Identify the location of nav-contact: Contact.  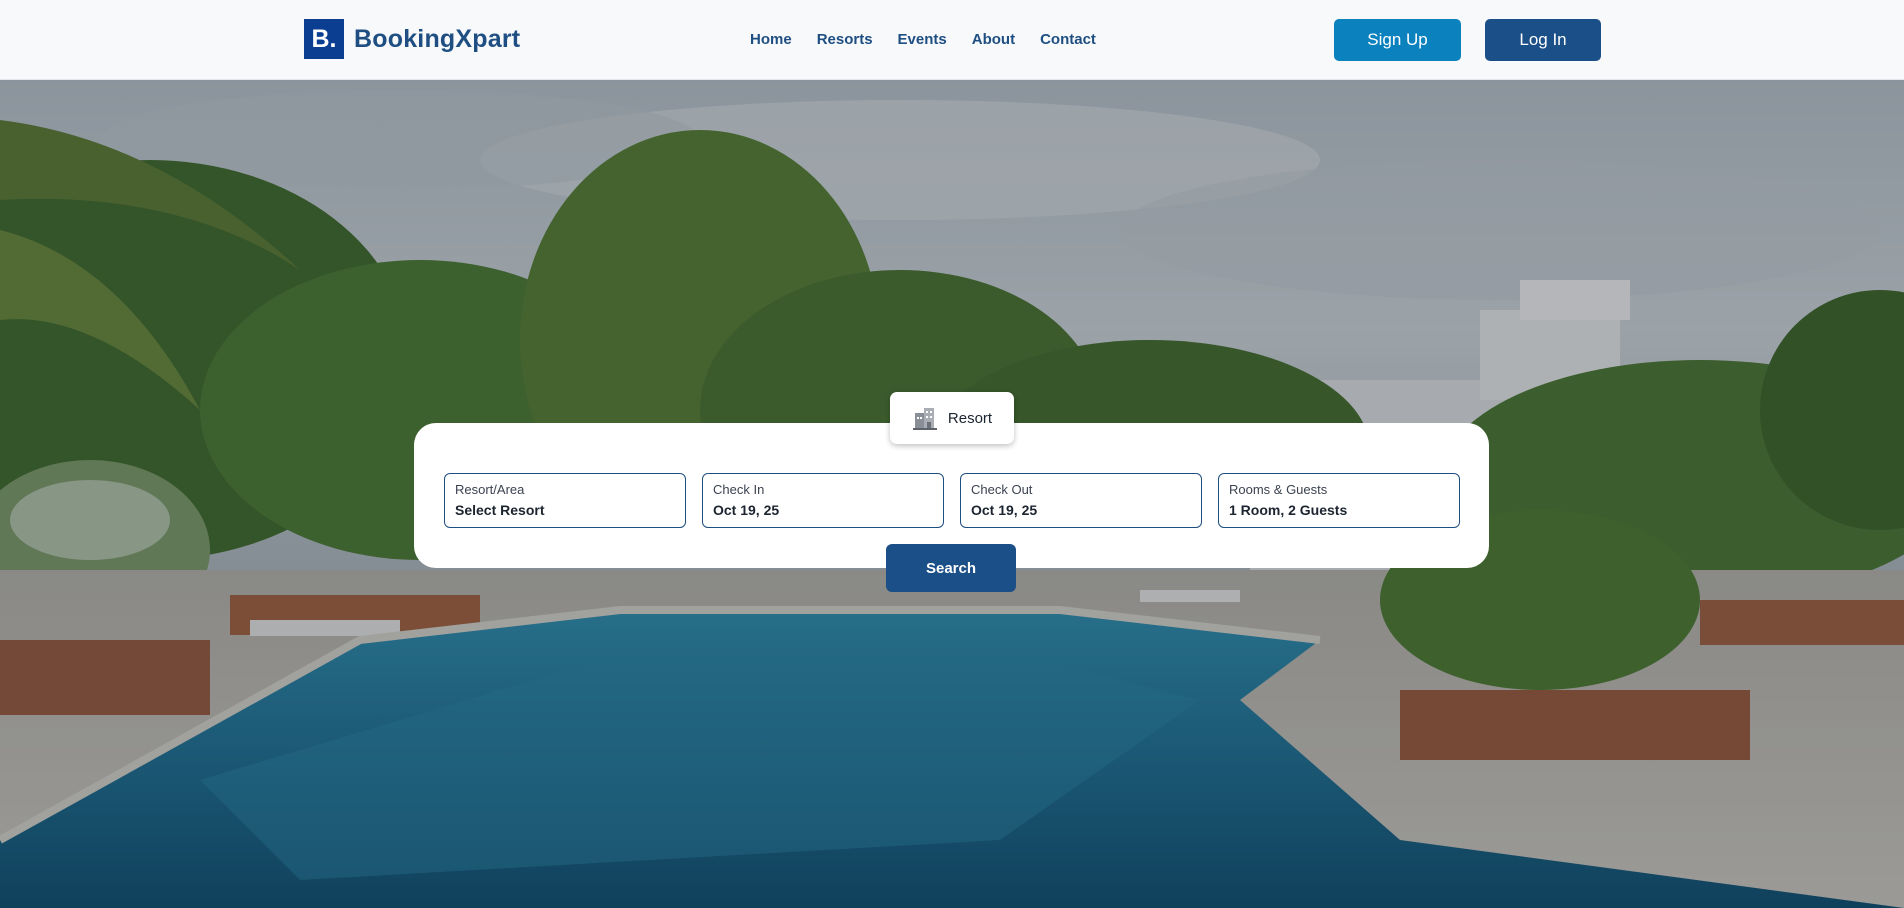
(1068, 40).